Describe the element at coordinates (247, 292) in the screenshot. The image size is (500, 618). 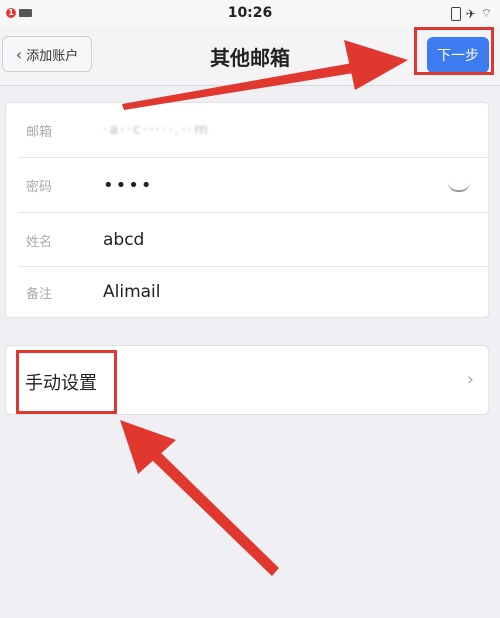
I see `note-row: 备注 Alimail` at that location.